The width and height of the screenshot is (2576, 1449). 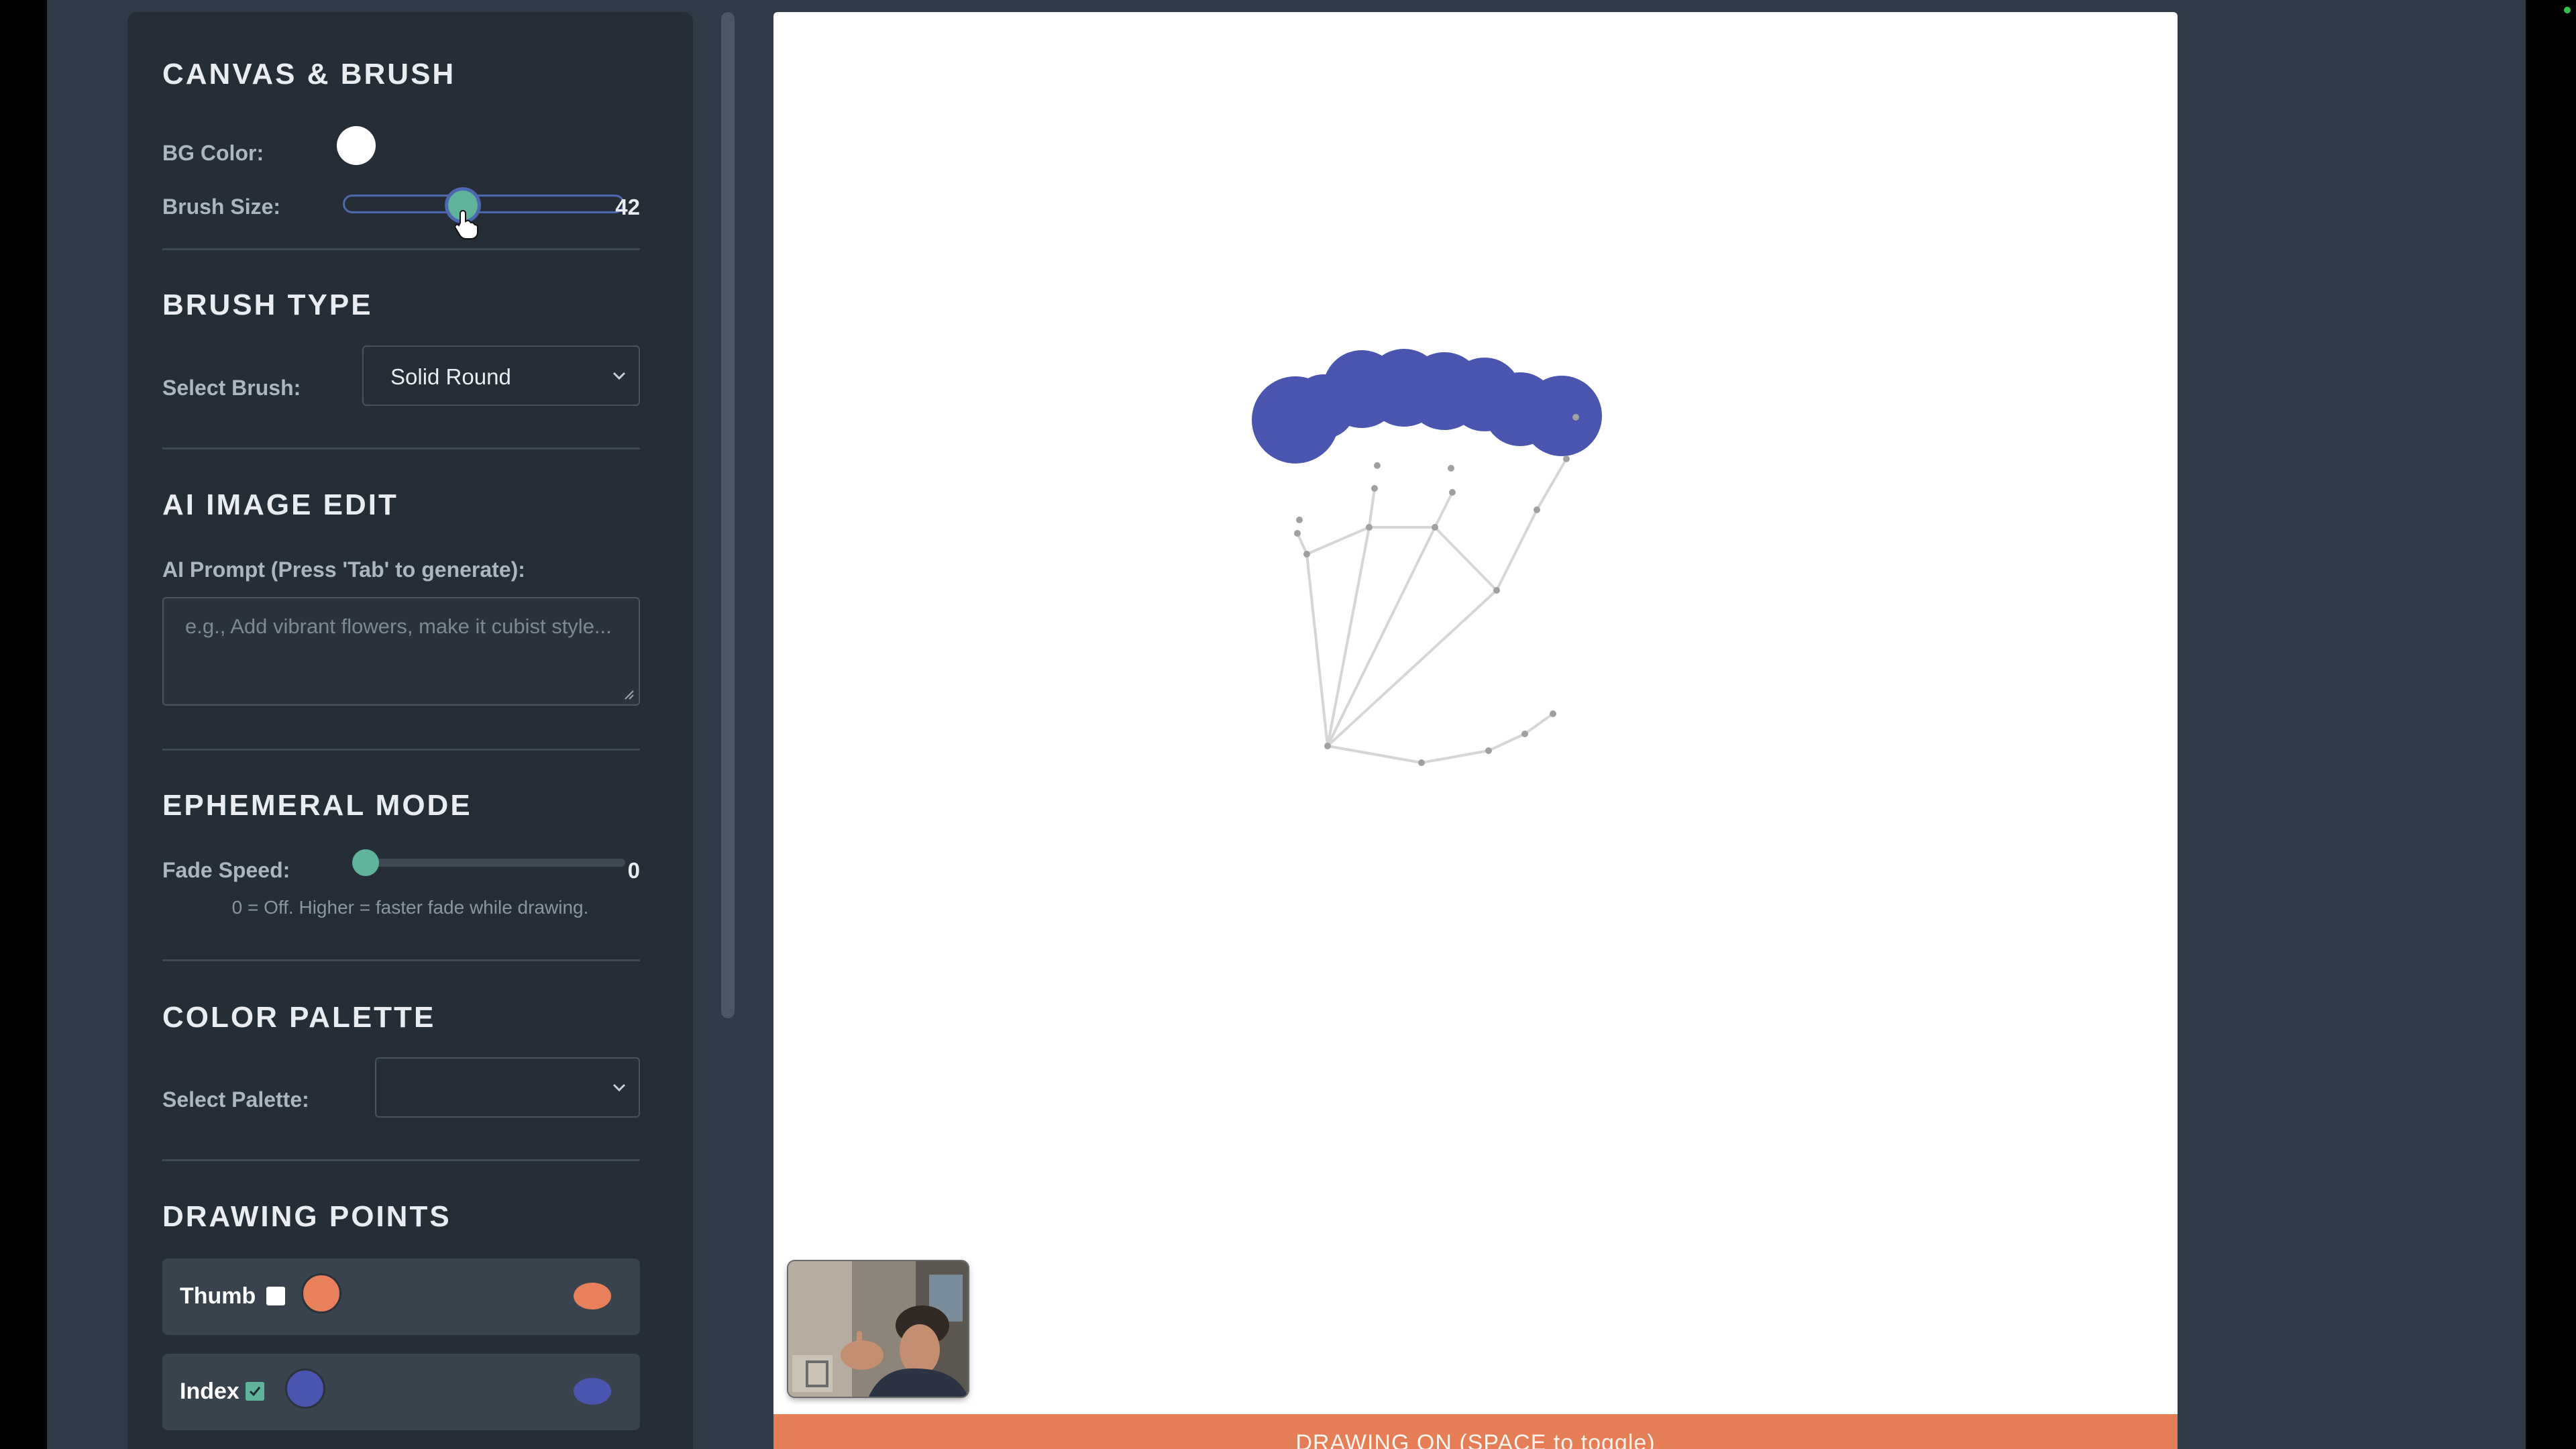 I want to click on index-checkbox, so click(x=255, y=1391).